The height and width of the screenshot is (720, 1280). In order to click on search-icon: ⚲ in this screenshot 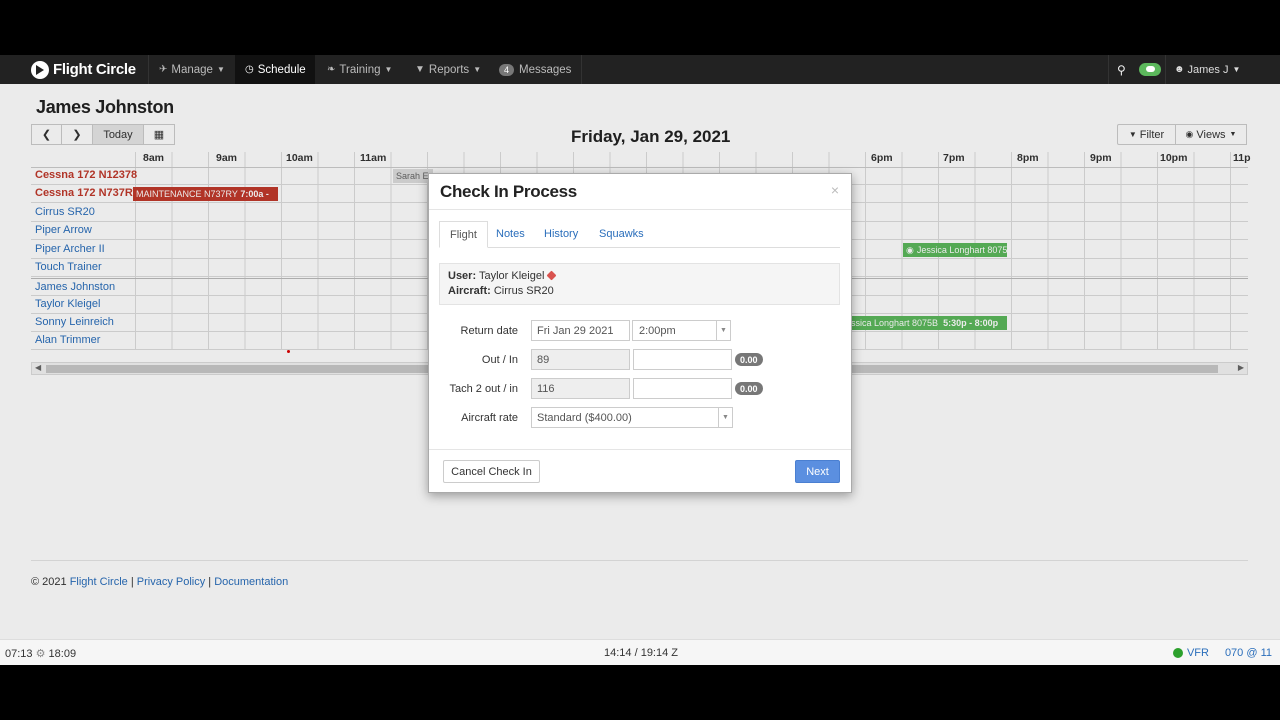, I will do `click(1121, 69)`.